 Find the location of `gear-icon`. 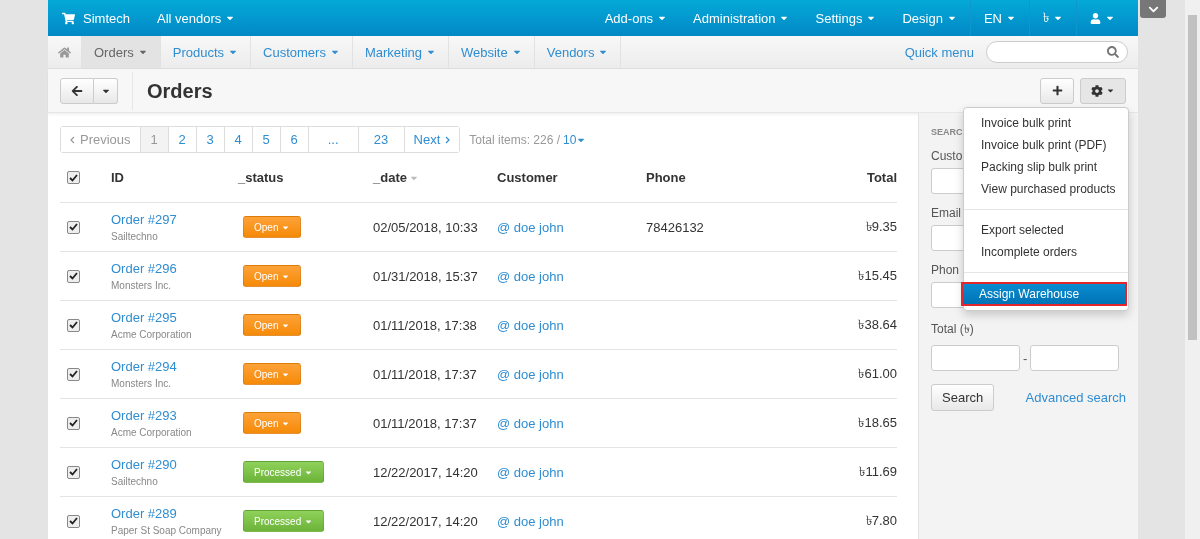

gear-icon is located at coordinates (1097, 90).